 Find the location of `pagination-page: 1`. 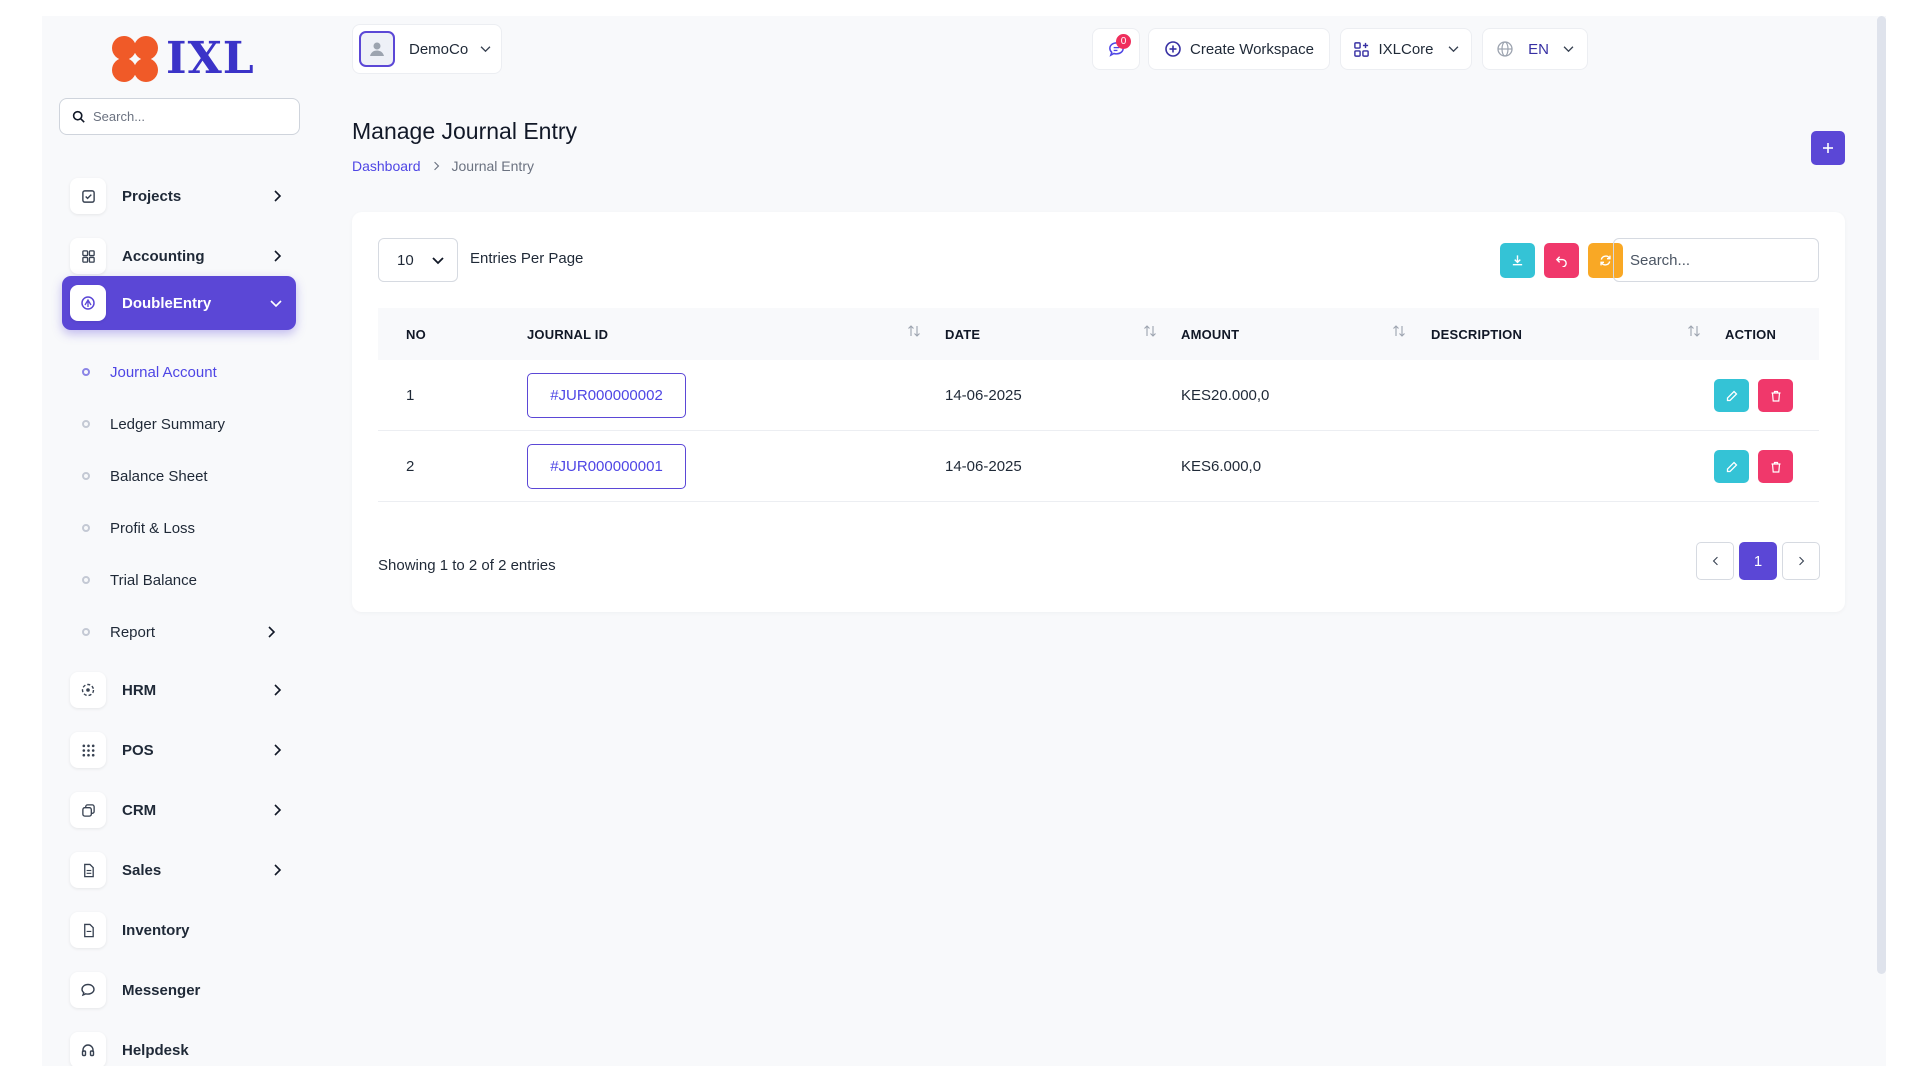

pagination-page: 1 is located at coordinates (1758, 561).